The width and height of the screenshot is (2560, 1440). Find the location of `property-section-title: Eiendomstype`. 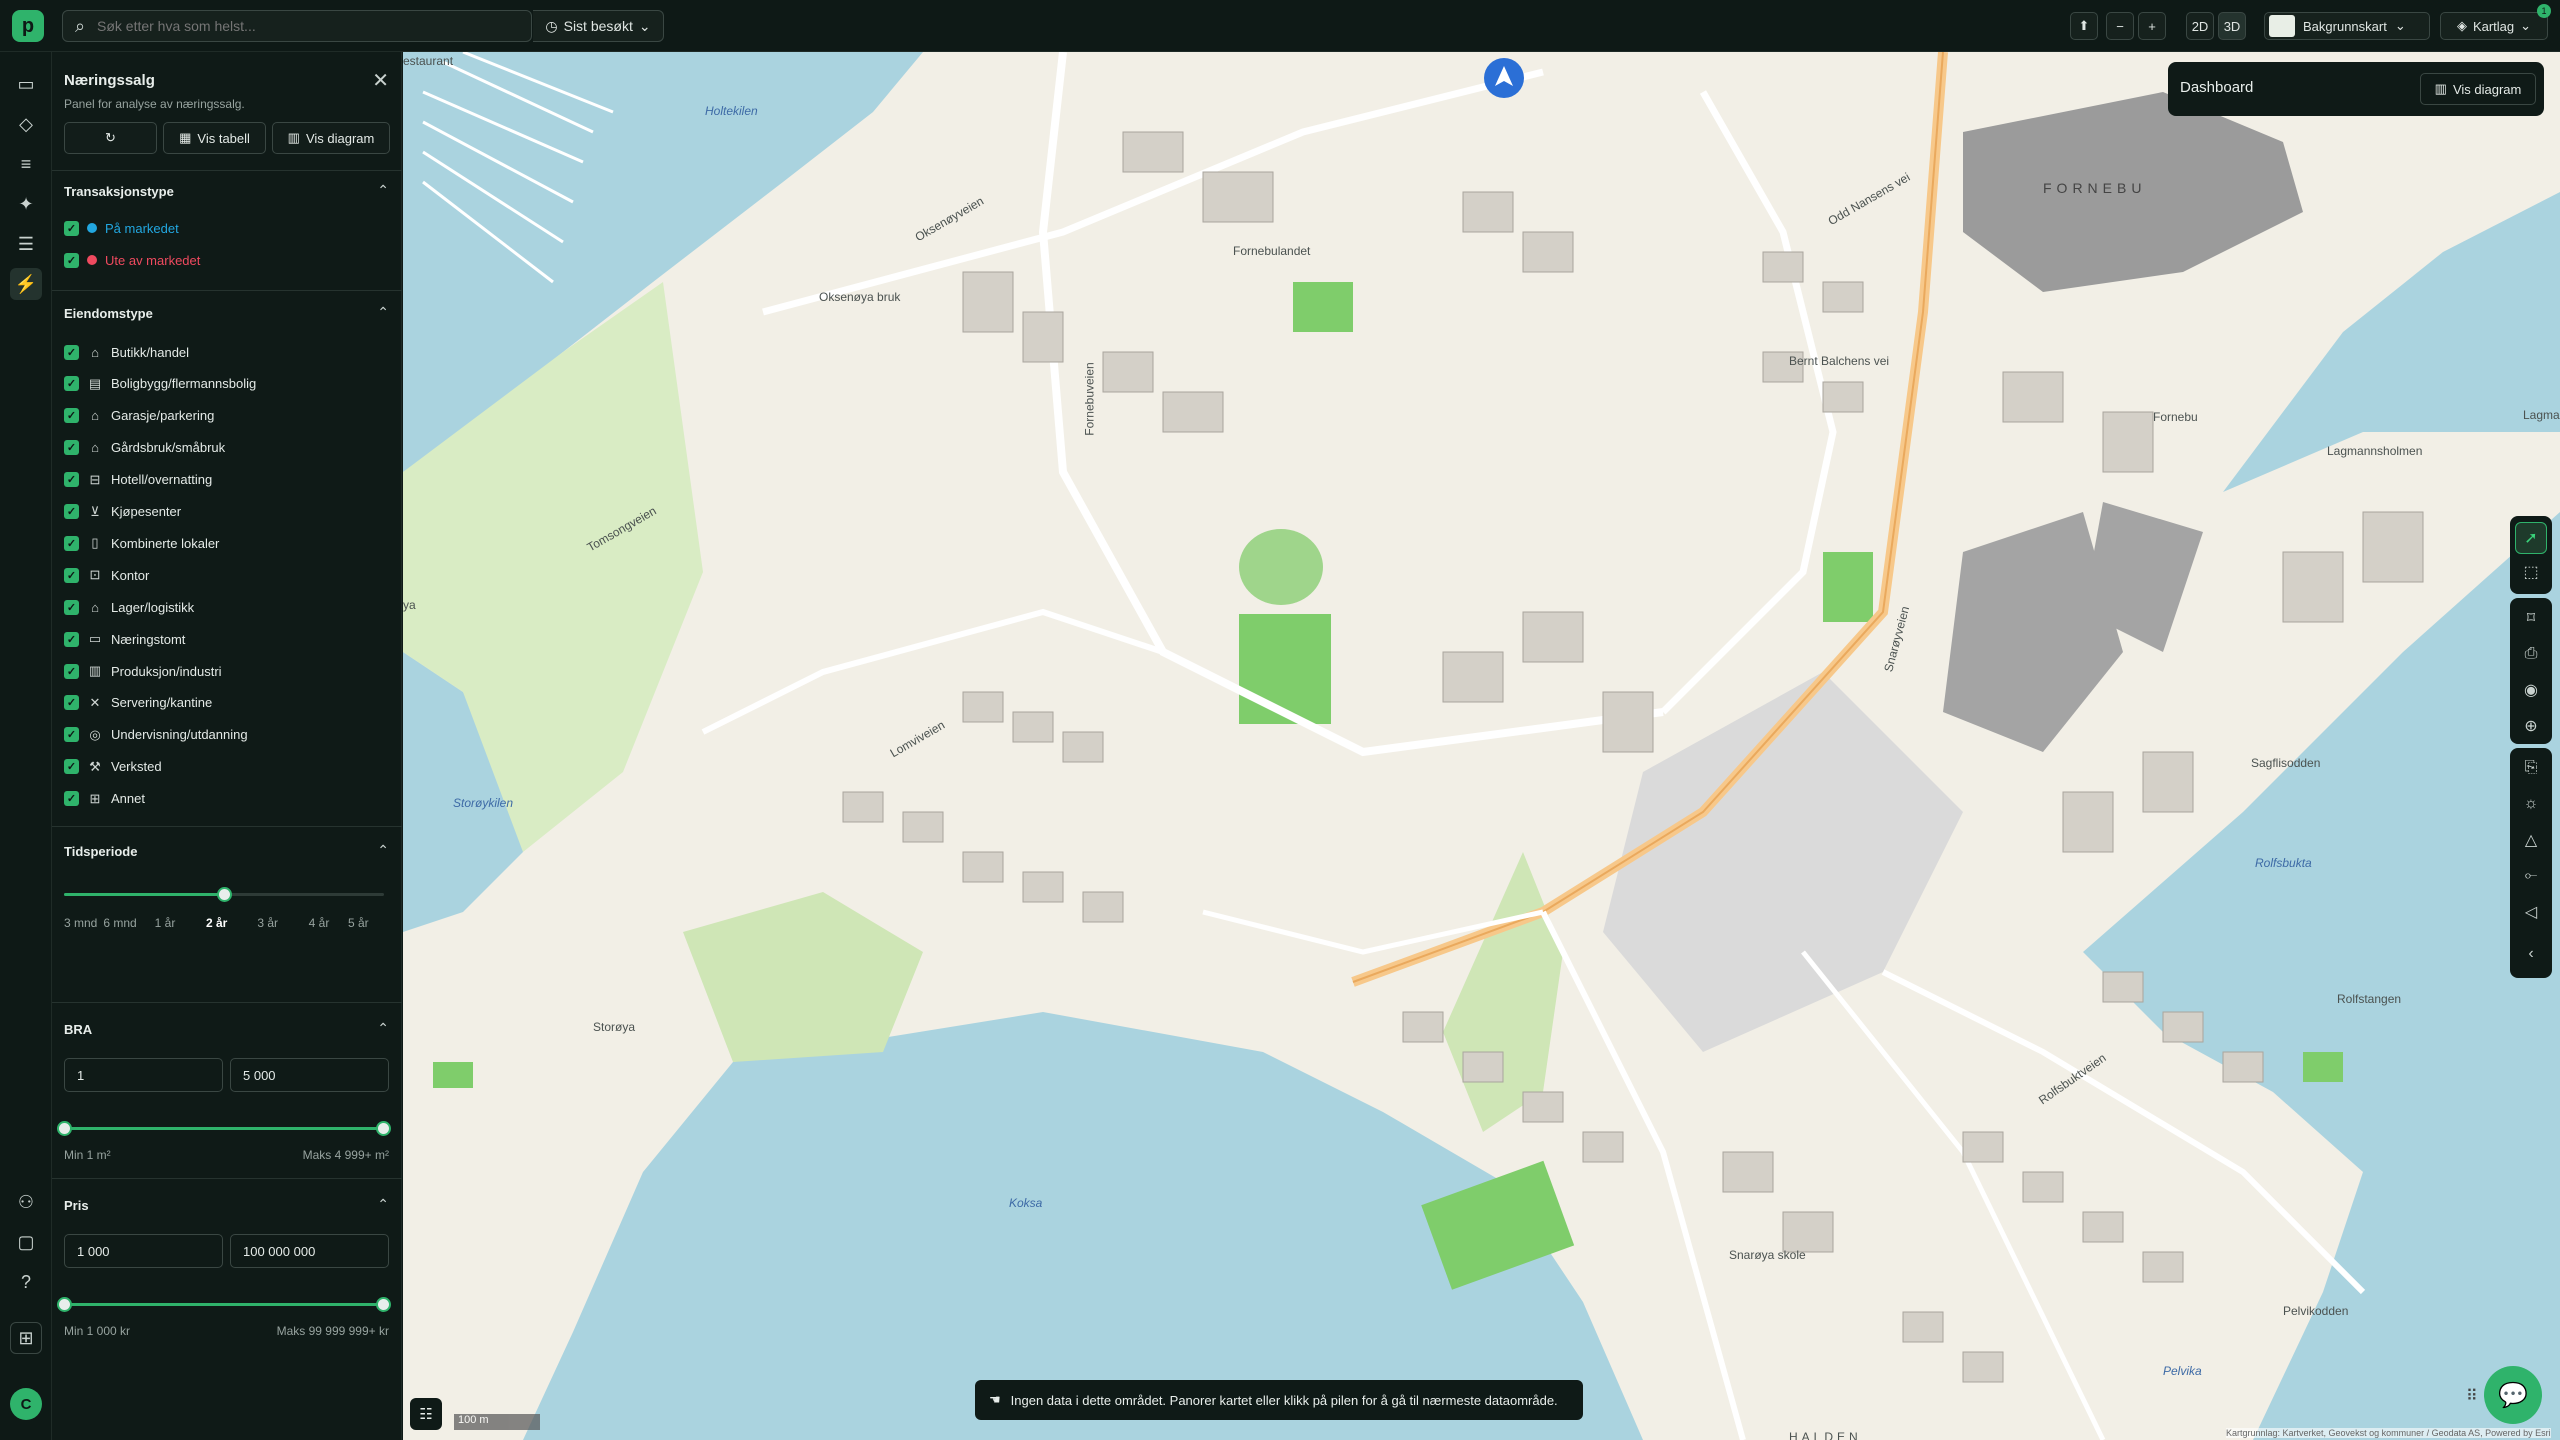

property-section-title: Eiendomstype is located at coordinates (108, 313).